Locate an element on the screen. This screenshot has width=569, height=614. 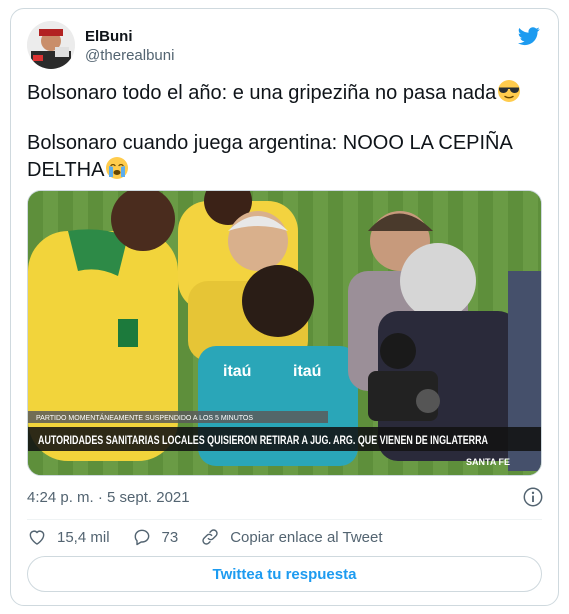
info-icon is located at coordinates (533, 497).